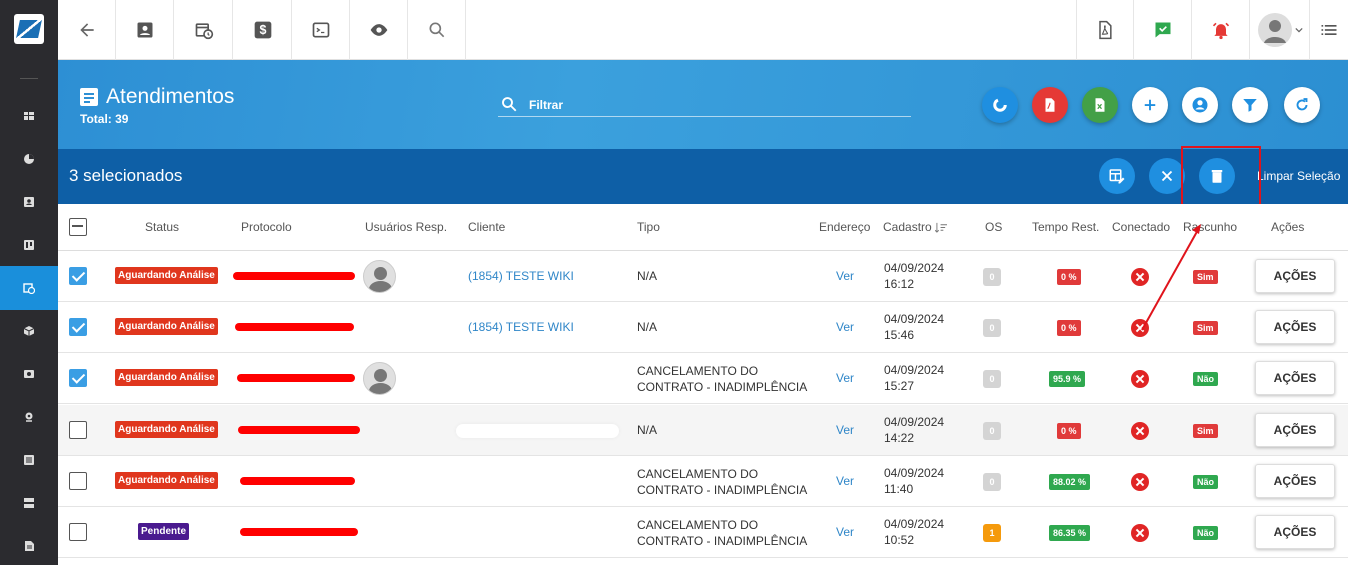 The width and height of the screenshot is (1348, 568). I want to click on pdf-icon, so click(1050, 105).